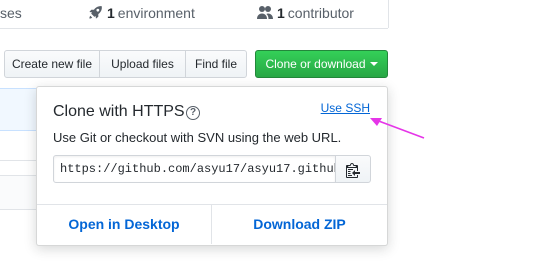  What do you see at coordinates (315, 64) in the screenshot?
I see `clone-or-download-label: Clone or download` at bounding box center [315, 64].